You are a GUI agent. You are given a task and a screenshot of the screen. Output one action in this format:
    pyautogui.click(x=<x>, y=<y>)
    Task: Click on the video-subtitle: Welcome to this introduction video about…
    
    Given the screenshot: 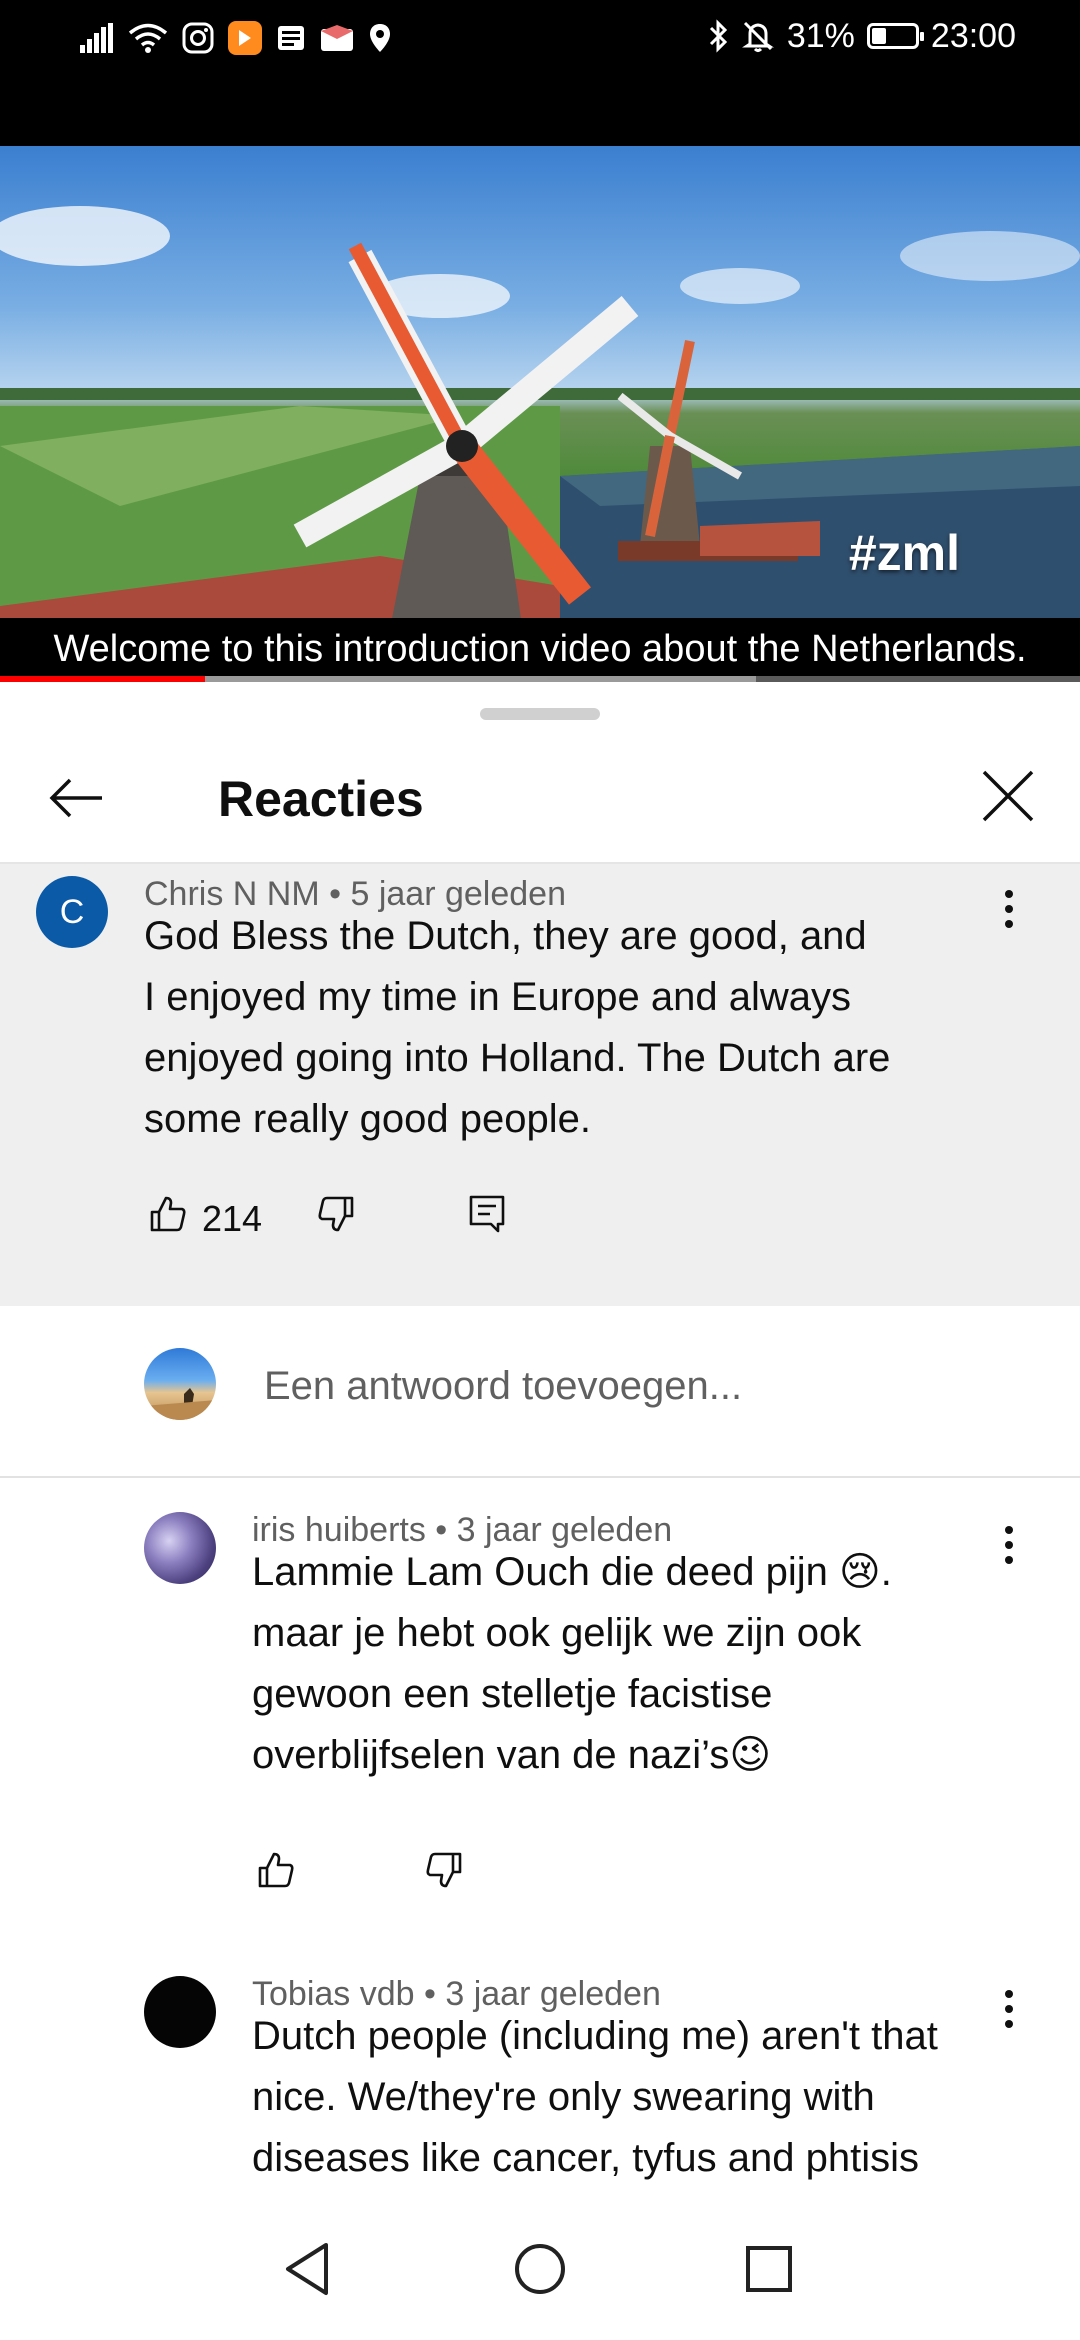 What is the action you would take?
    pyautogui.click(x=540, y=649)
    